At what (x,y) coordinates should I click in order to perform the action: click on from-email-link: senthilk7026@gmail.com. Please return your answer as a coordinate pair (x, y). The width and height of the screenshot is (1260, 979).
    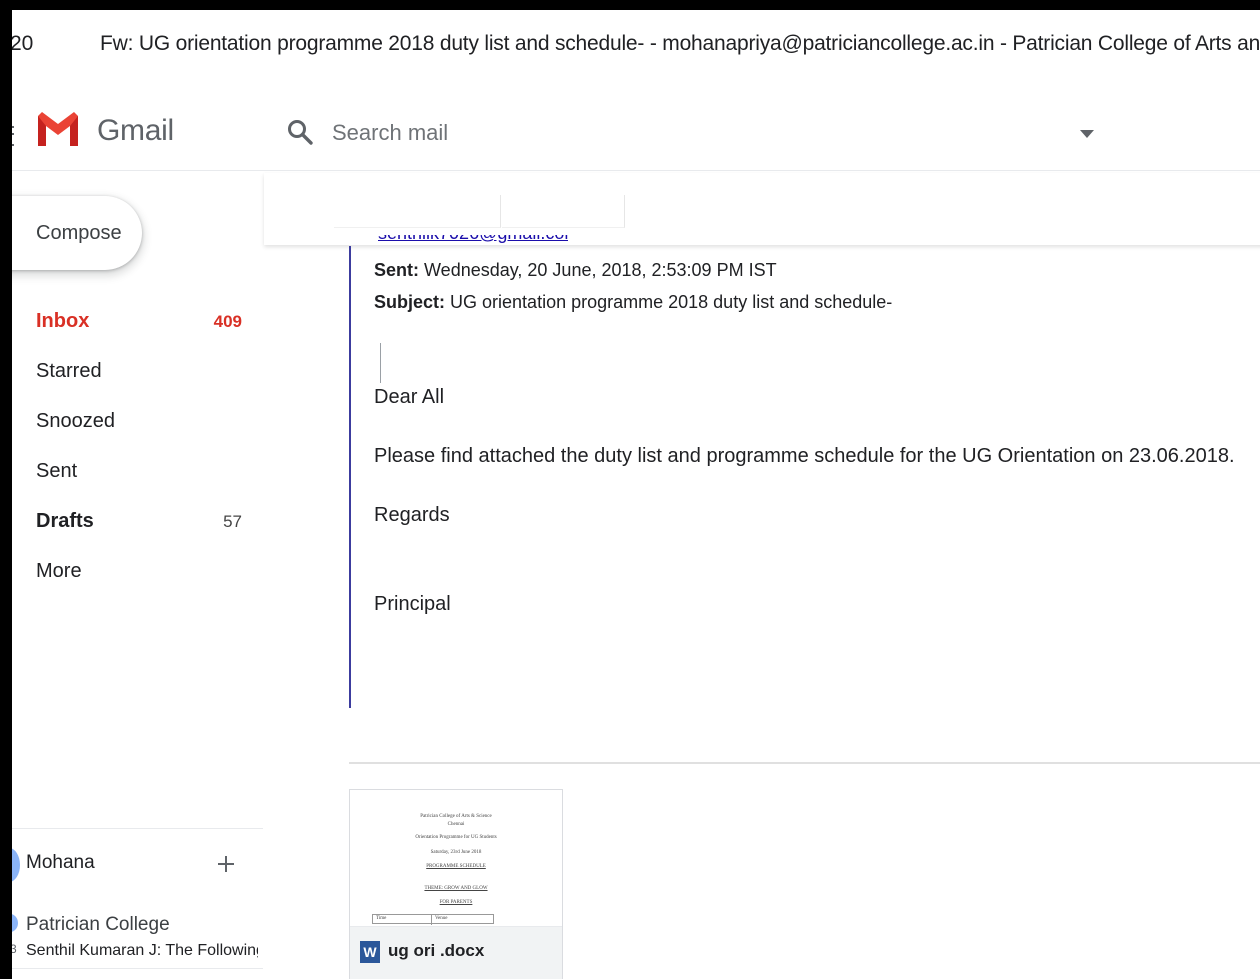
    Looking at the image, I should click on (473, 242).